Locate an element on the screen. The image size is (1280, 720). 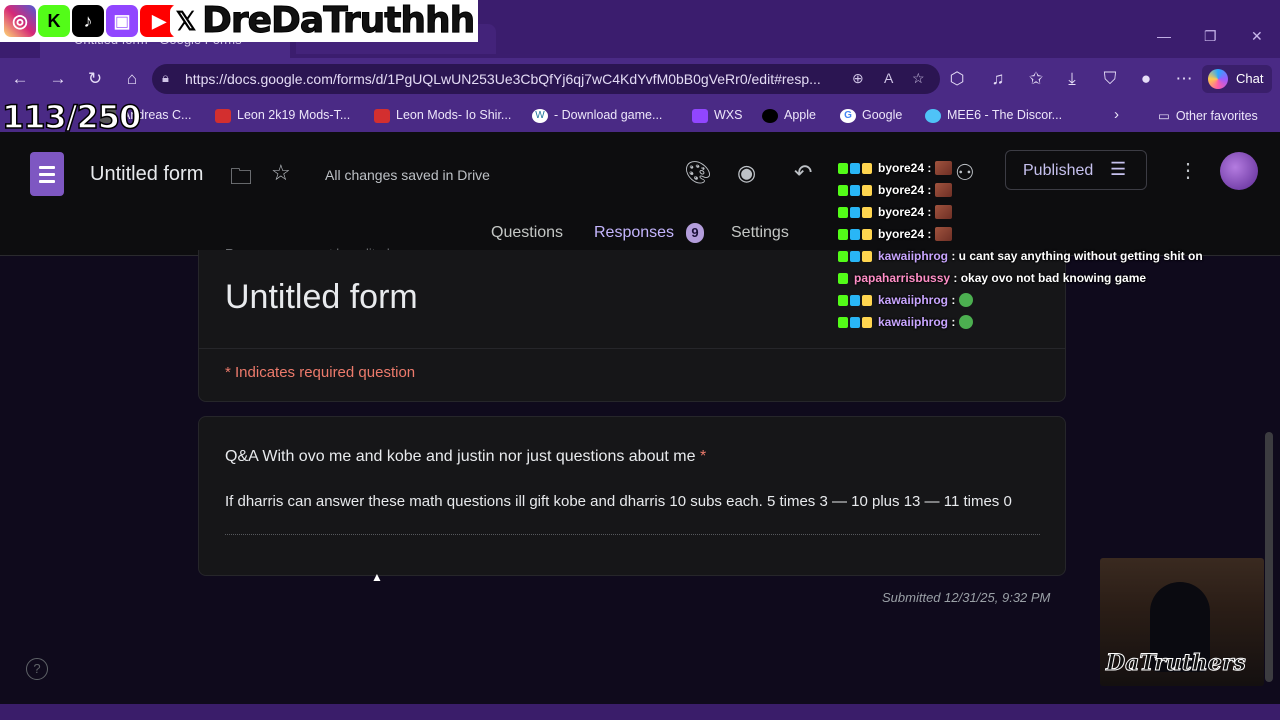
header-divider is located at coordinates (632, 348).